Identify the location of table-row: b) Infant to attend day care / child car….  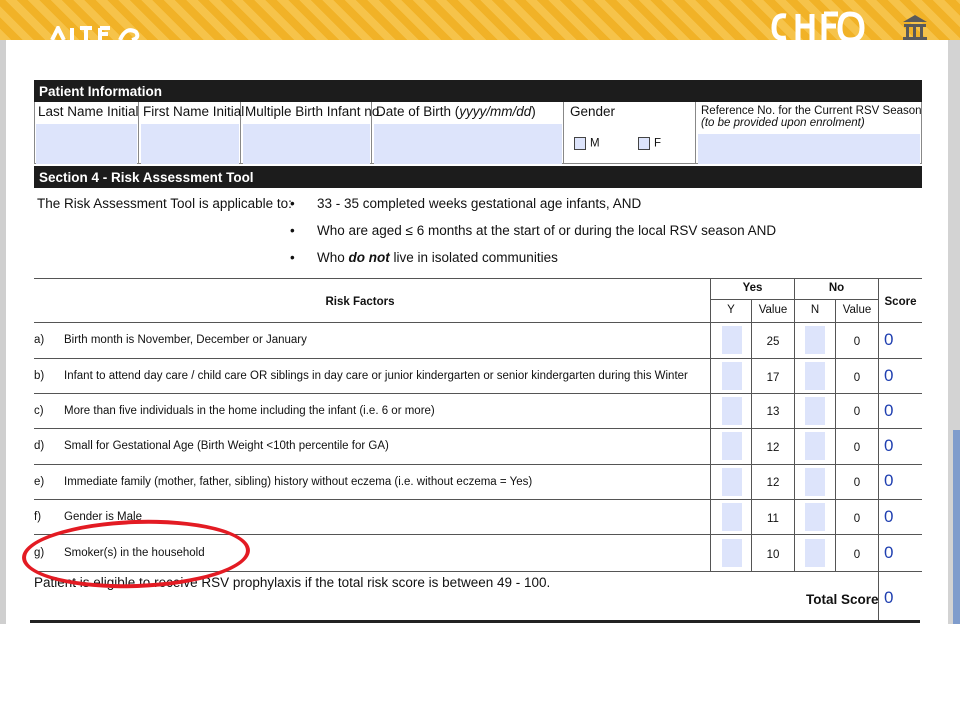
(370, 376).